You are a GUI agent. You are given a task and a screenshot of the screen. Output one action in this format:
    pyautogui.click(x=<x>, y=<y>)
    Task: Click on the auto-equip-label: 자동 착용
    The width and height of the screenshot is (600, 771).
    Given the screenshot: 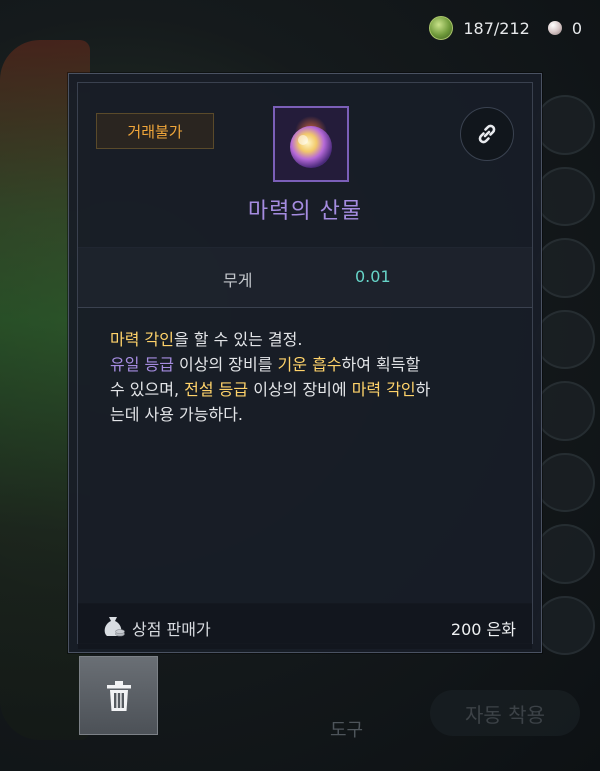 What is the action you would take?
    pyautogui.click(x=505, y=714)
    